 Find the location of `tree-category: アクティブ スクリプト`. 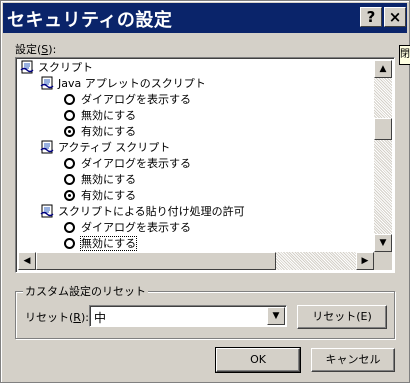

tree-category: アクティブ スクリプト is located at coordinates (105, 148).